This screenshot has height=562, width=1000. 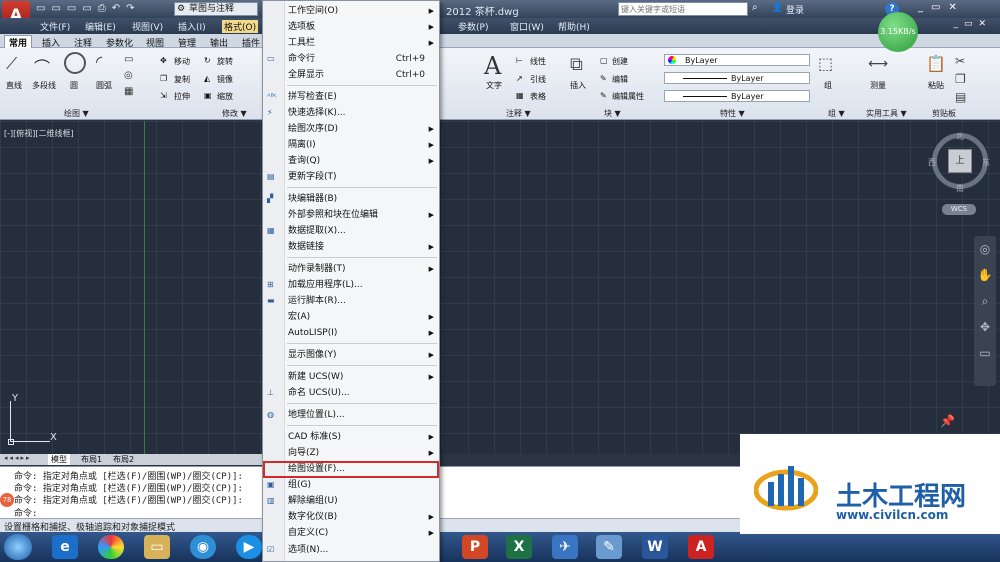 I want to click on workspace-select: ⚙ 草图与注释, so click(x=216, y=9).